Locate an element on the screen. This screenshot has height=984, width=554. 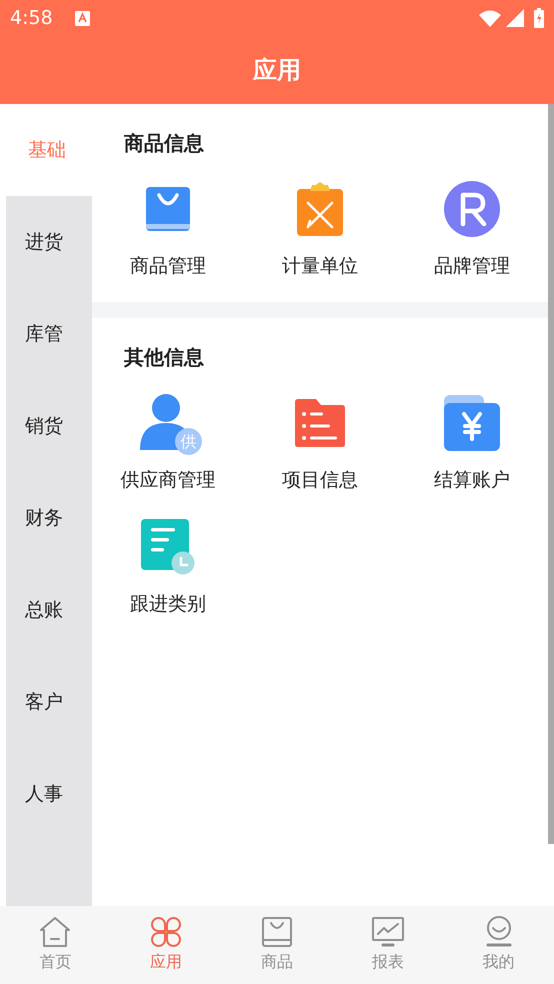
app-tile: 项目信息 is located at coordinates (320, 444).